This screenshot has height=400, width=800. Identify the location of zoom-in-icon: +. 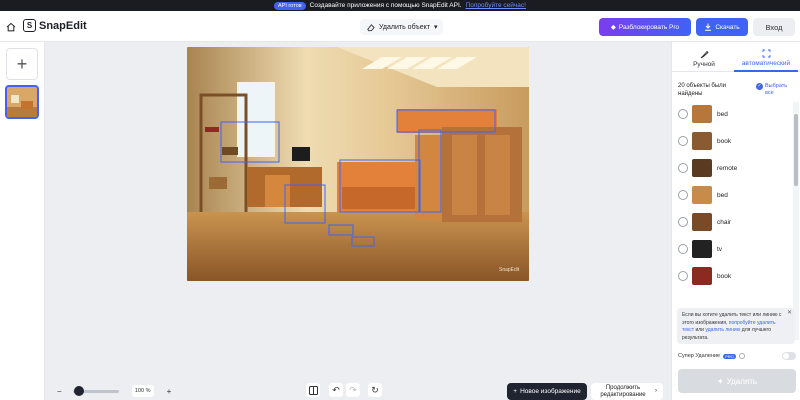
(169, 391).